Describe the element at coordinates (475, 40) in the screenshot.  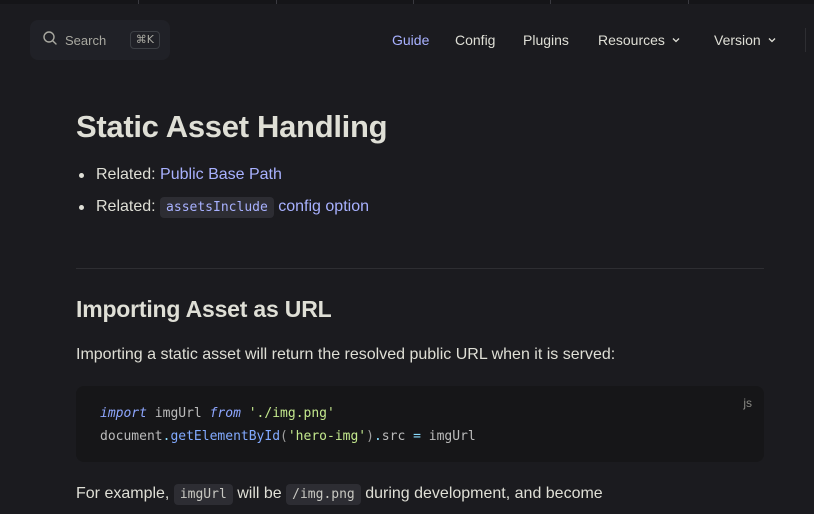
I see `nav-config: Config` at that location.